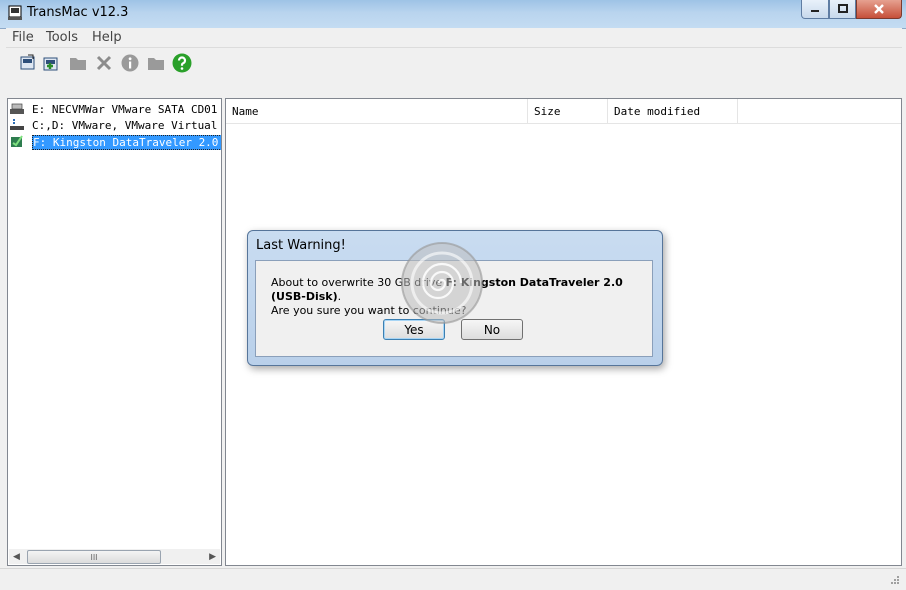  Describe the element at coordinates (130, 63) in the screenshot. I see `info-icon` at that location.